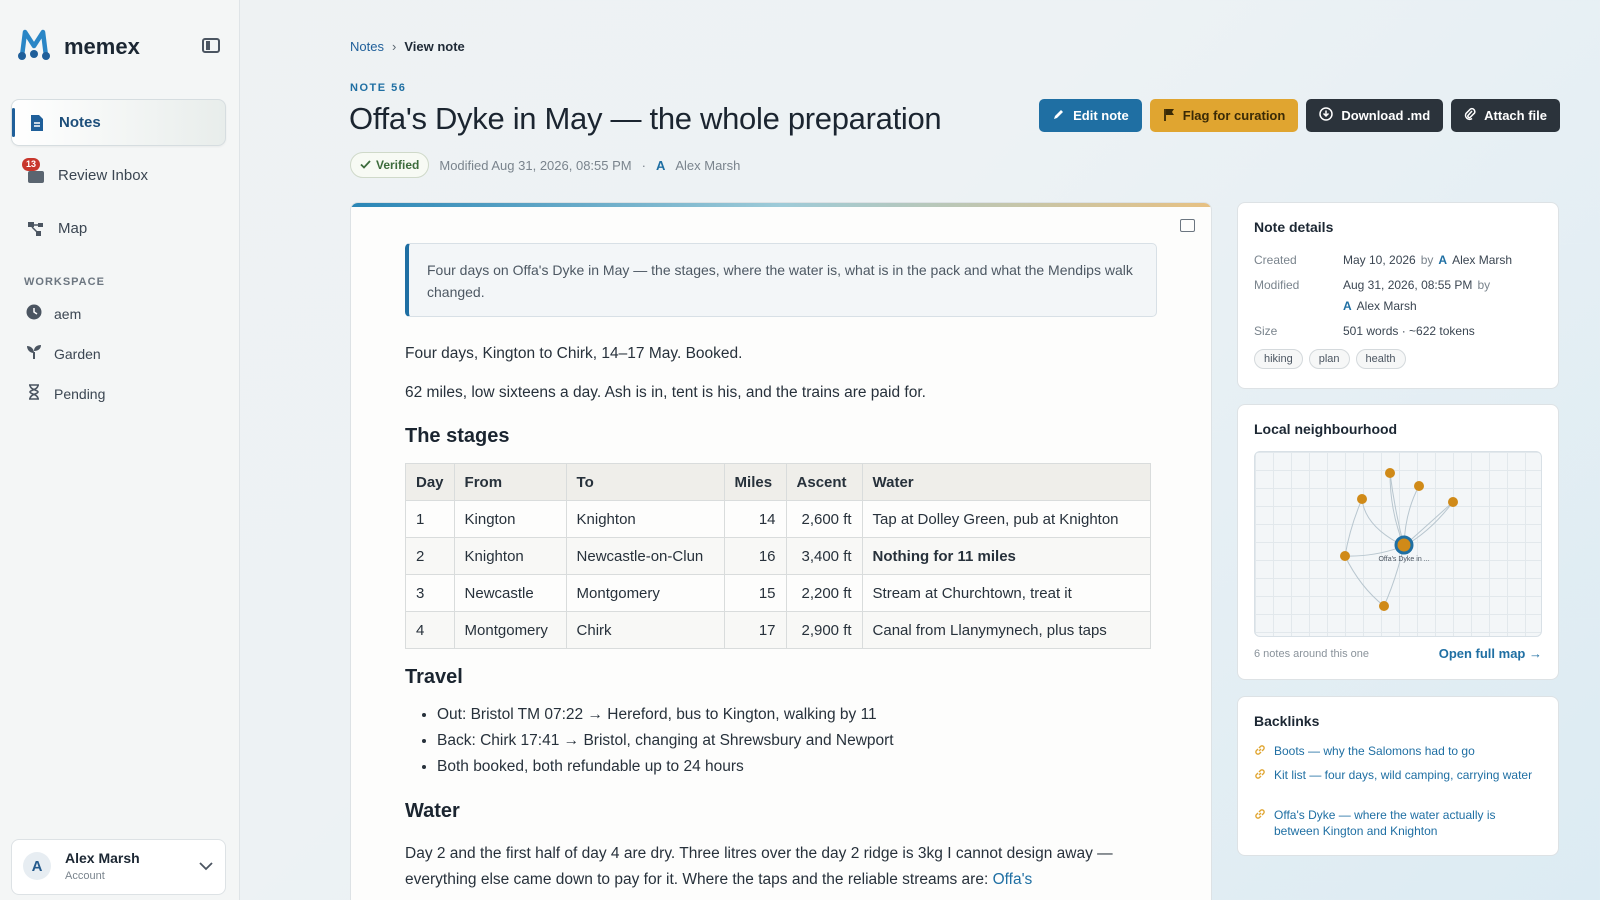 Image resolution: width=1600 pixels, height=900 pixels. What do you see at coordinates (34, 313) in the screenshot?
I see `clock-icon` at bounding box center [34, 313].